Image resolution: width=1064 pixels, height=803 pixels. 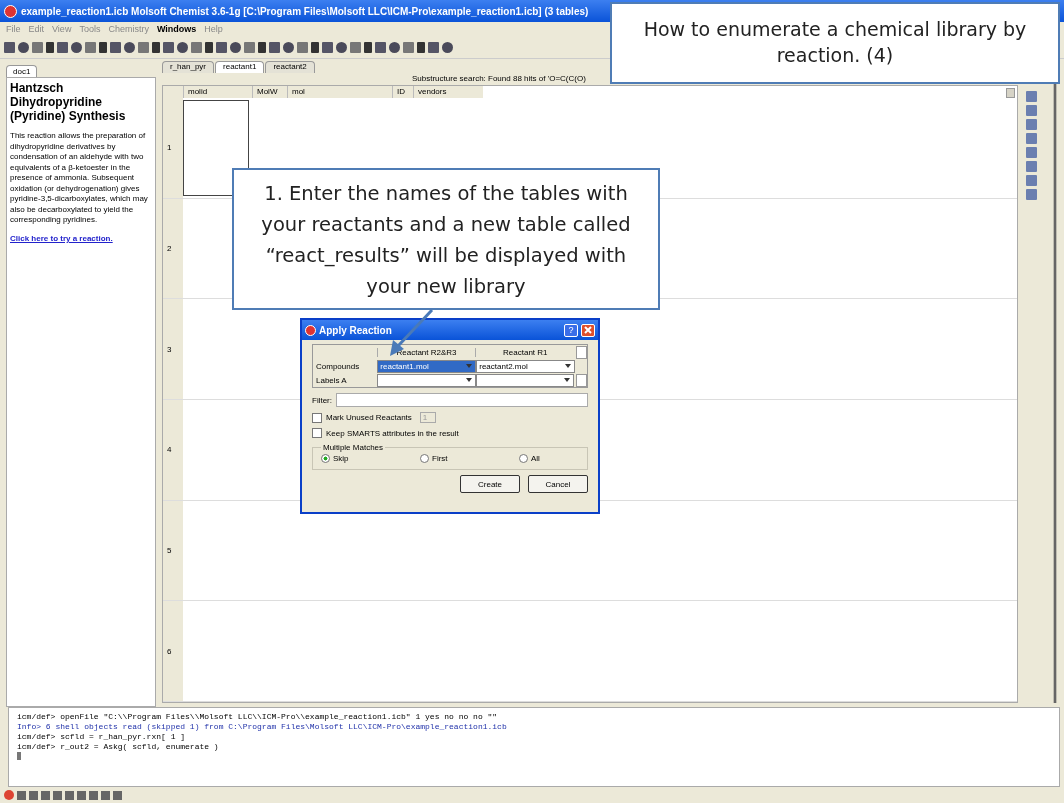 I want to click on scroll-up-icon, so click(x=581, y=352).